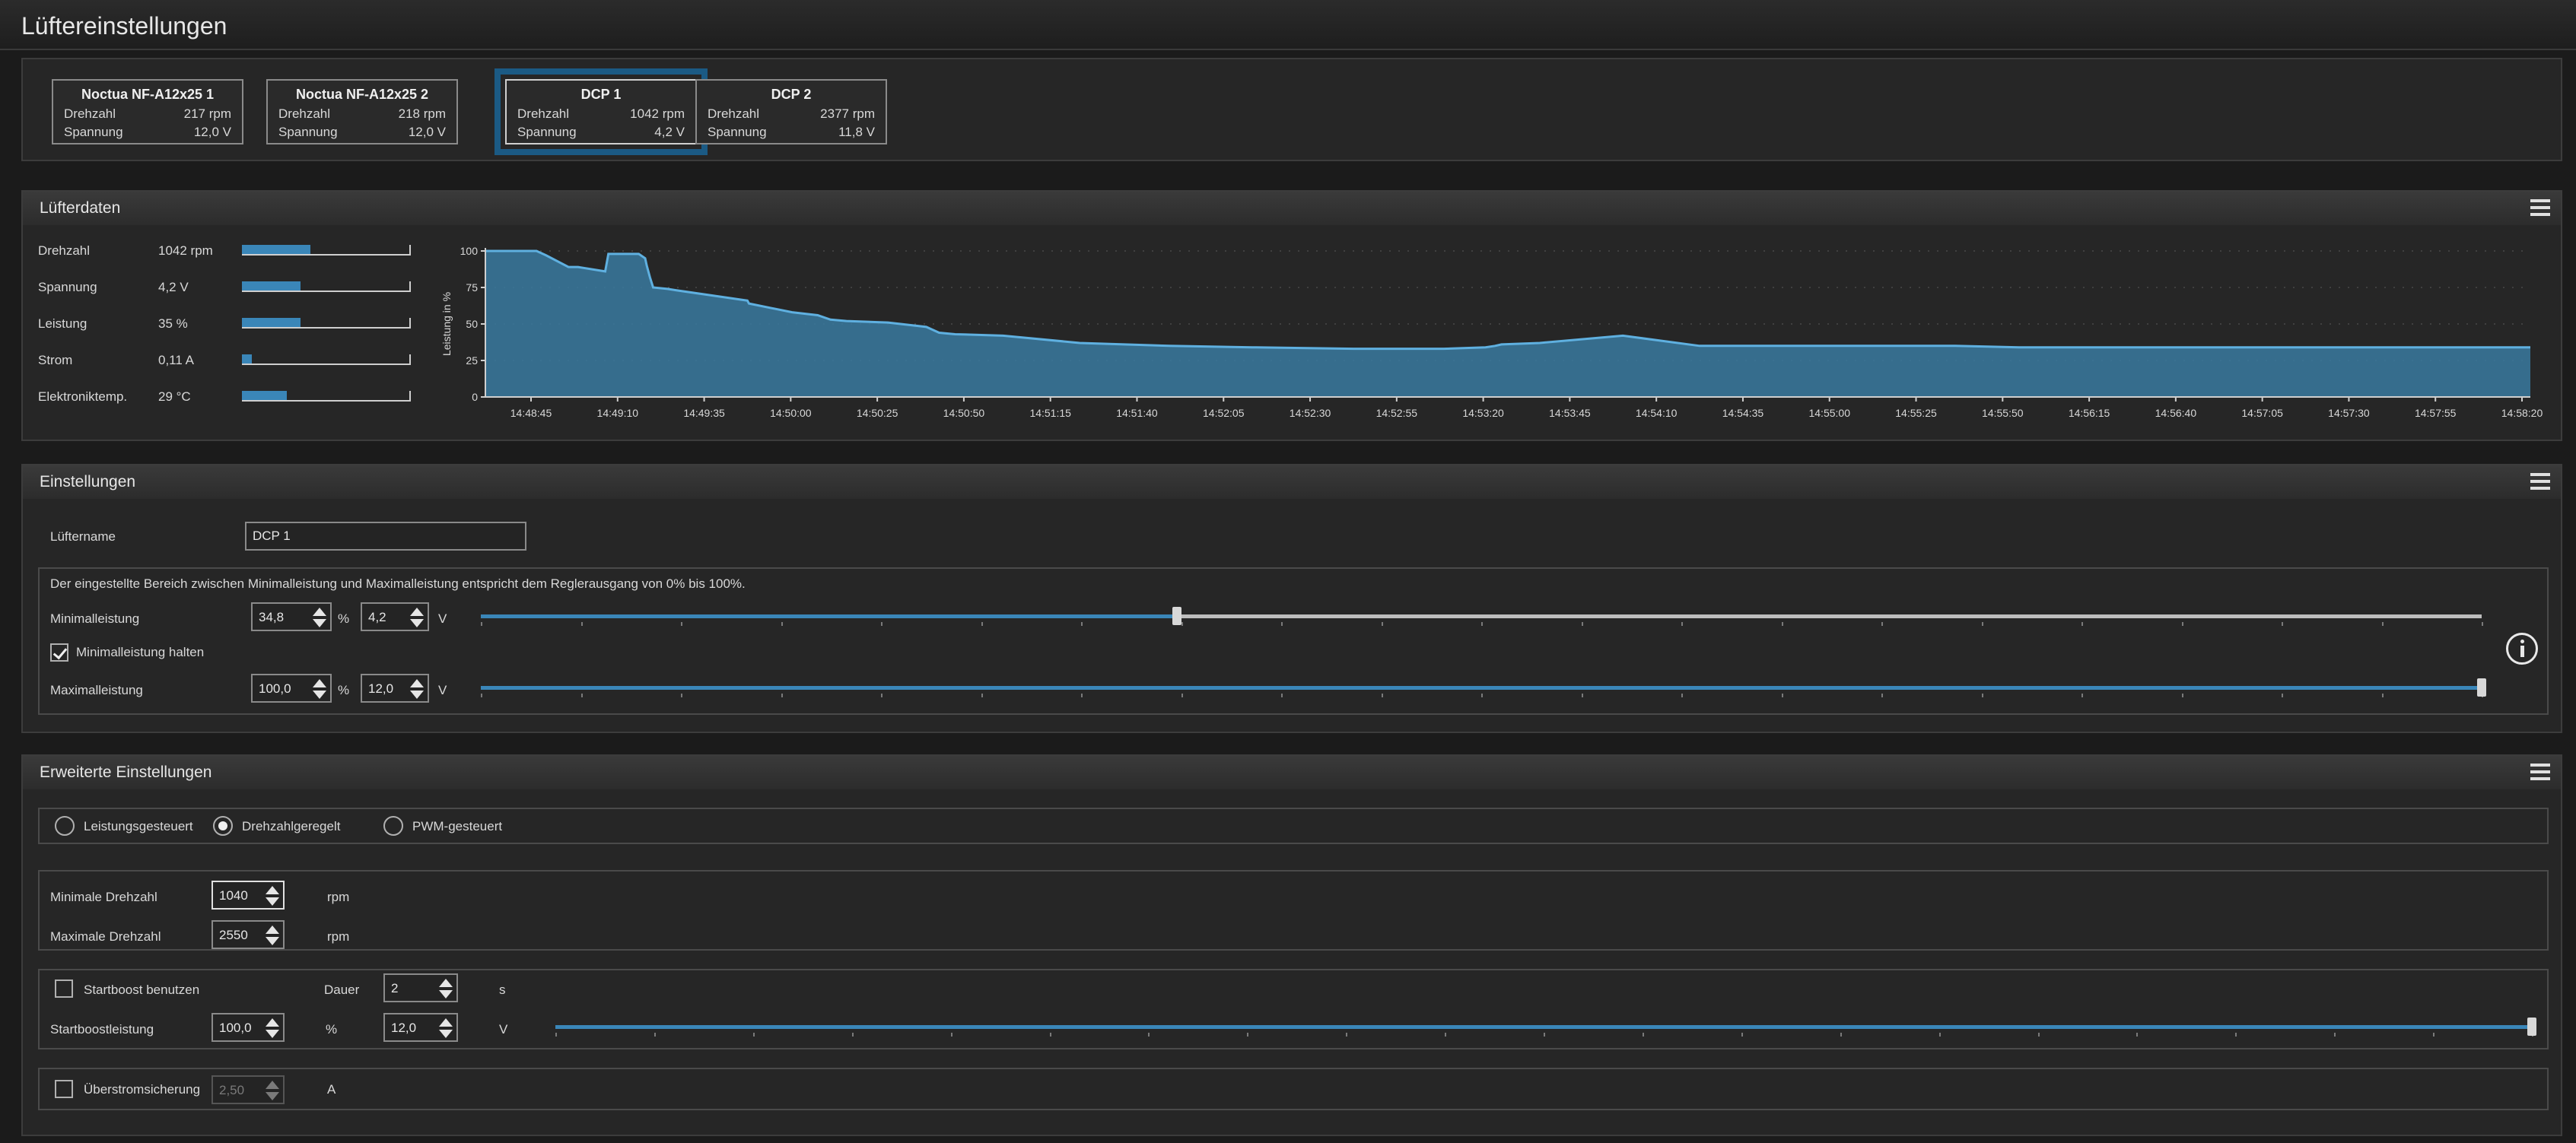 This screenshot has width=2576, height=1143. Describe the element at coordinates (126, 772) in the screenshot. I see `panel-title: Erweiterte Einstellungen` at that location.